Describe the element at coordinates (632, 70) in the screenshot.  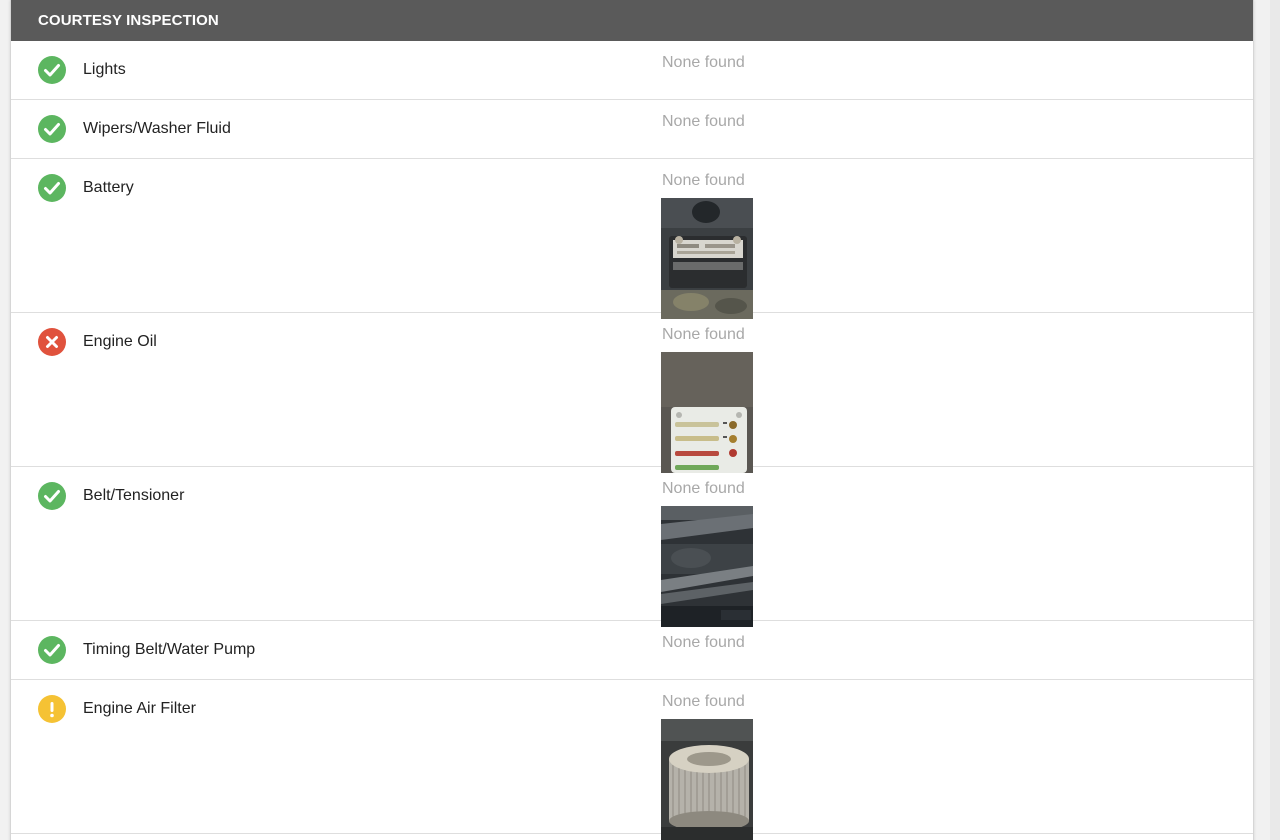
I see `inspection-row-lights: Lights None found` at that location.